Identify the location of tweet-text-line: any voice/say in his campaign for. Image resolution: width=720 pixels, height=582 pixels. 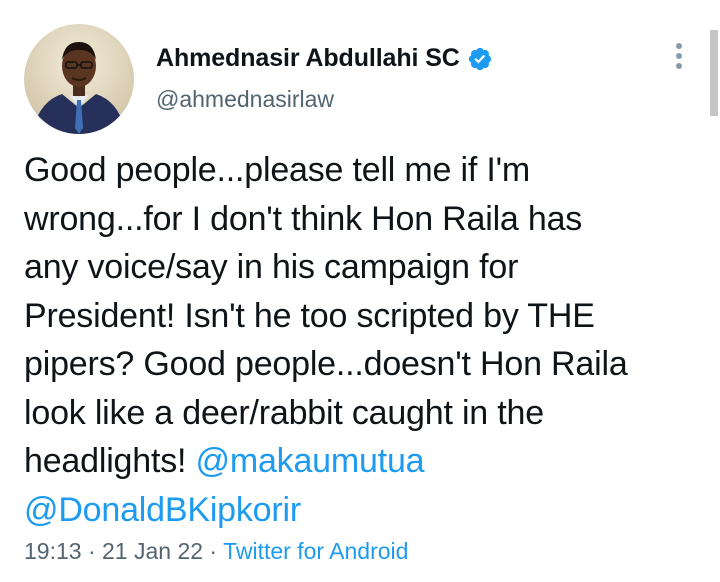
(271, 267).